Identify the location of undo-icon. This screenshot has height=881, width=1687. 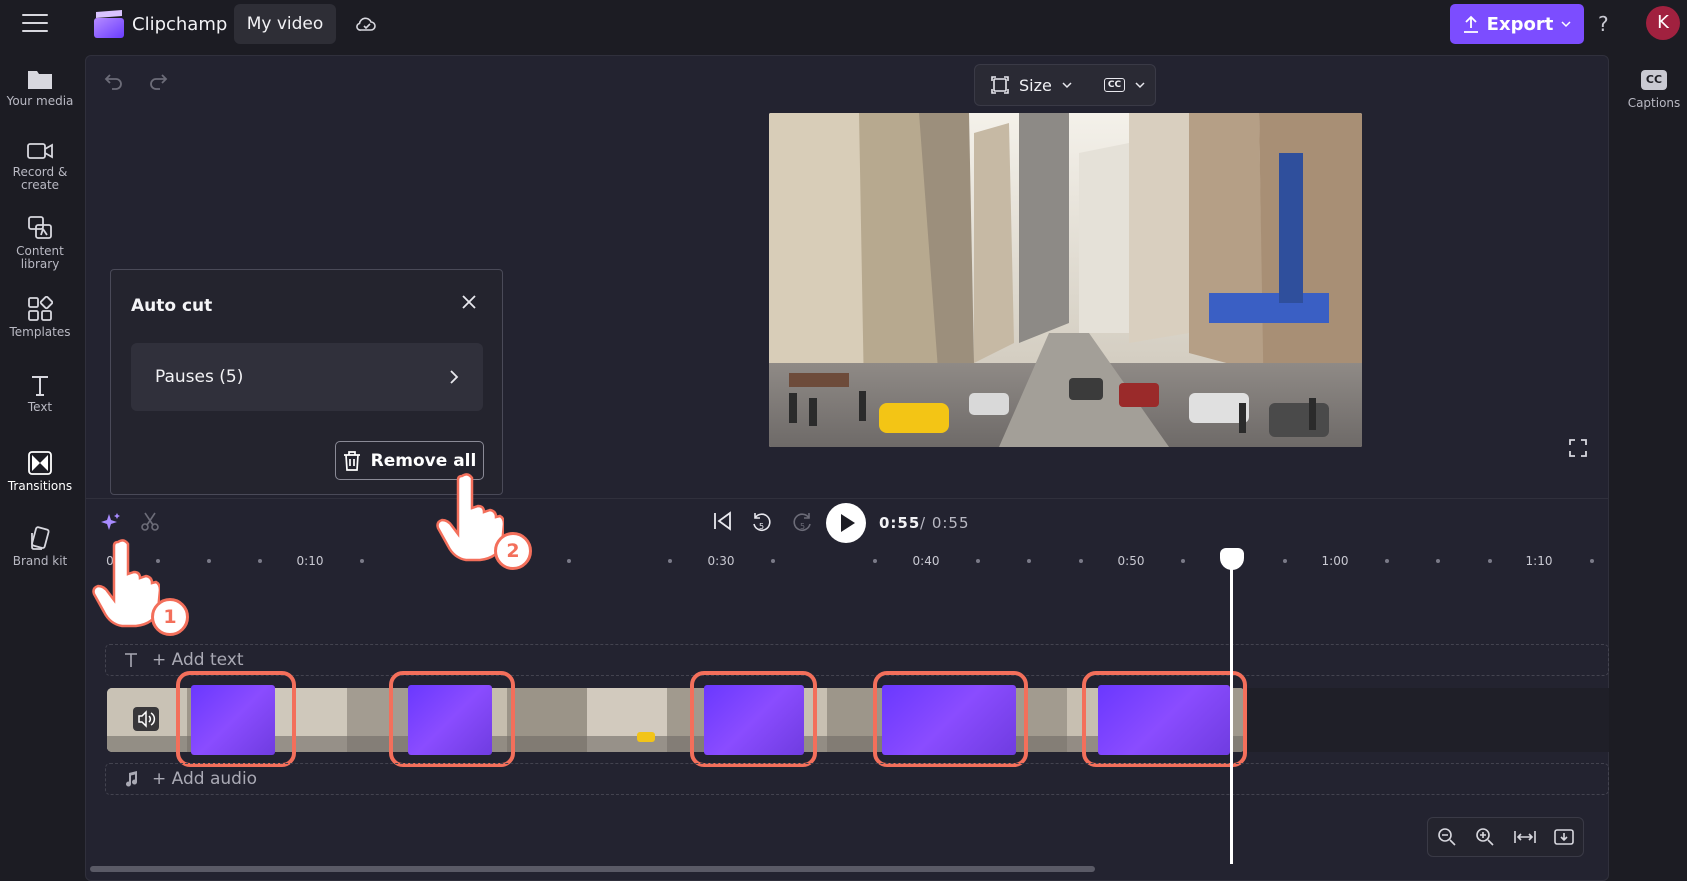
(114, 81).